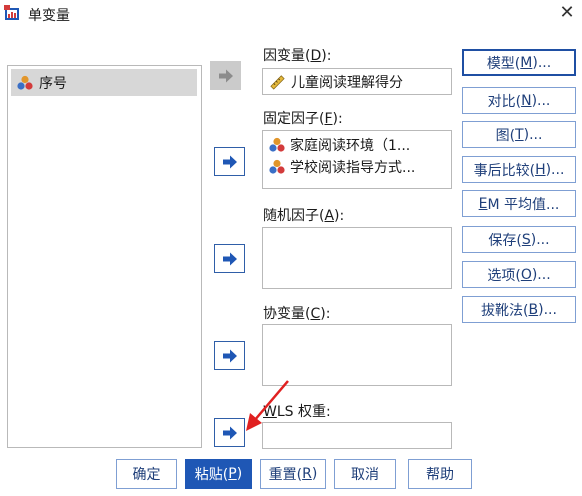  Describe the element at coordinates (49, 16) in the screenshot. I see `window-title: 单变量` at that location.